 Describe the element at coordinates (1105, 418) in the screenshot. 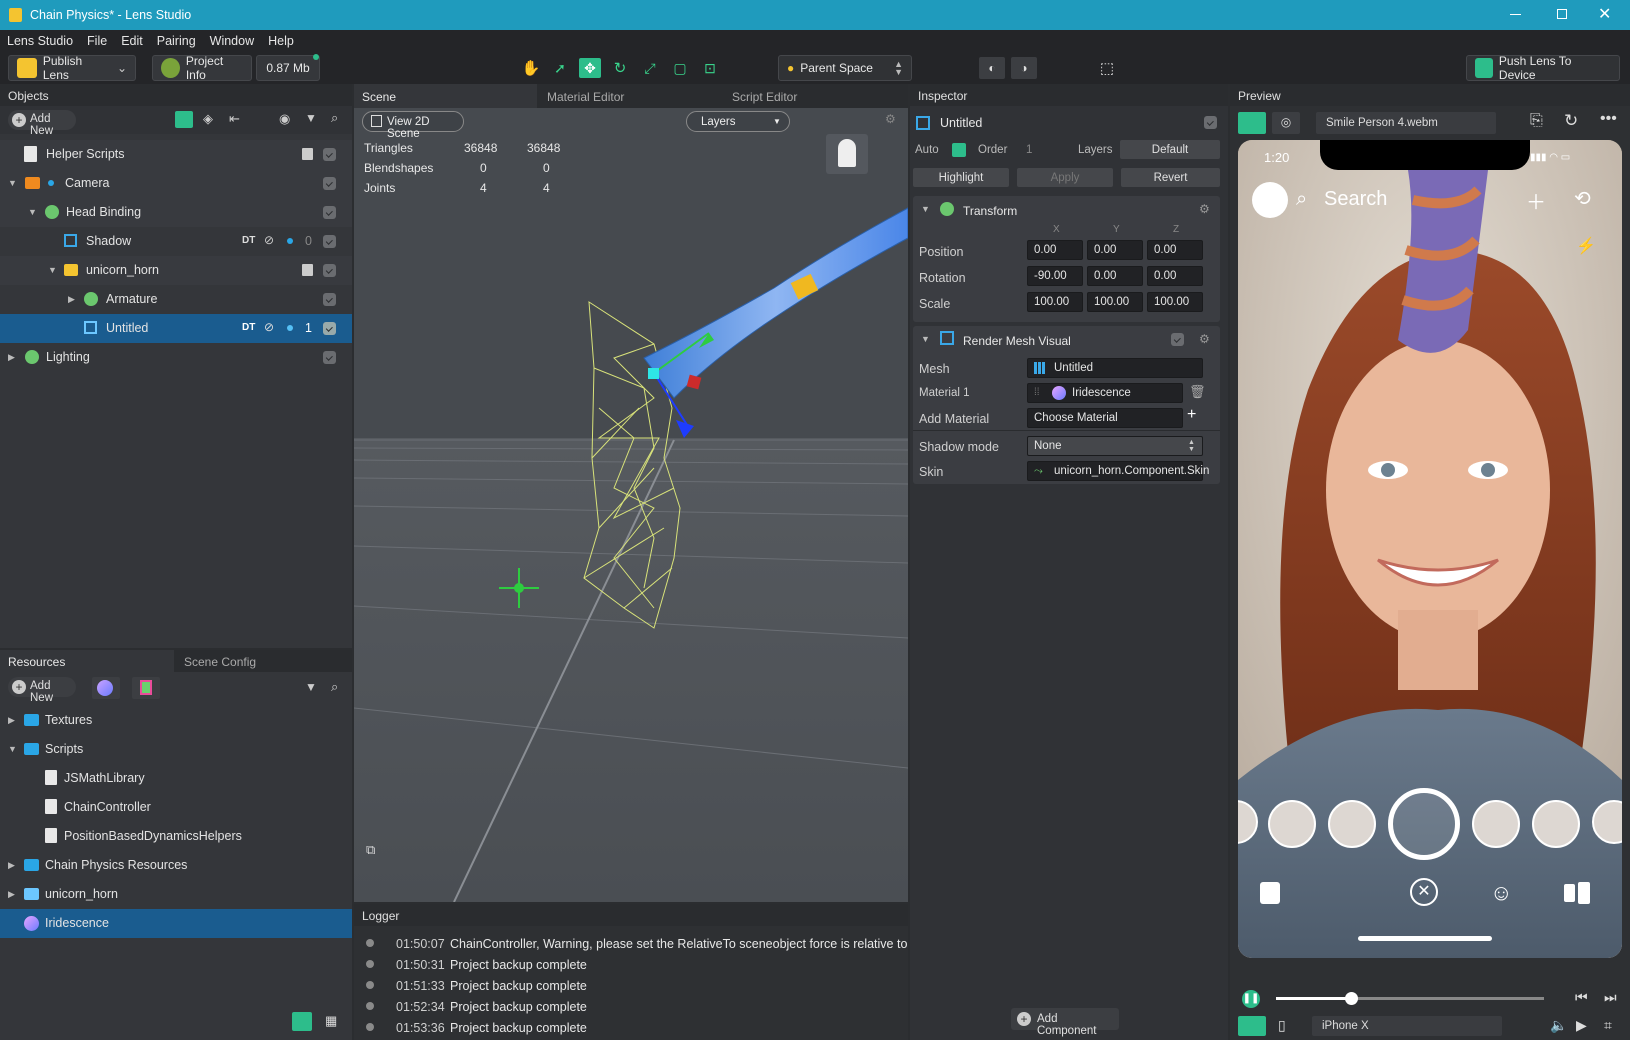

I see `add-material-field: Choose Material` at that location.